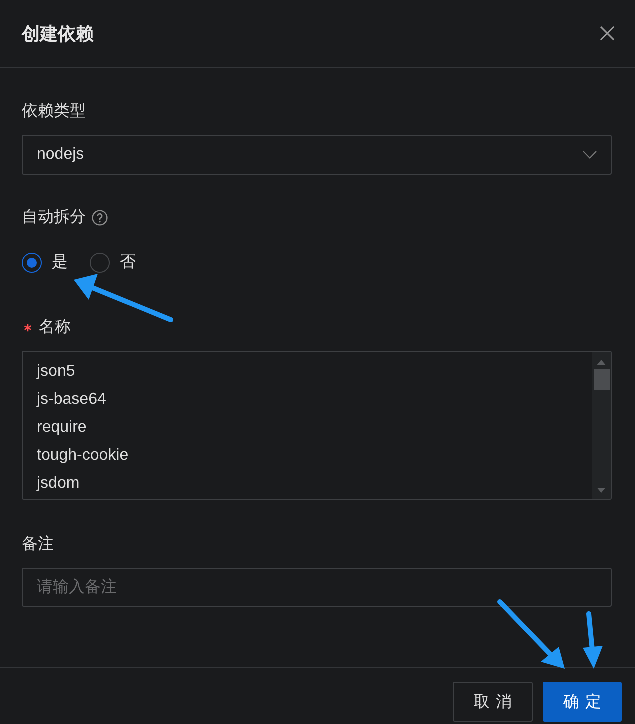 This screenshot has width=635, height=724. Describe the element at coordinates (58, 483) in the screenshot. I see `textarea-line: jsdom` at that location.